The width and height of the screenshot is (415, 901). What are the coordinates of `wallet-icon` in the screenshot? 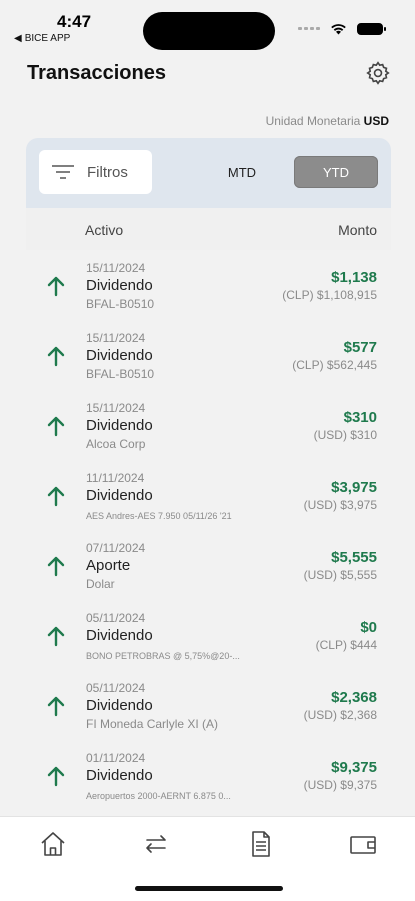 It's located at (363, 844).